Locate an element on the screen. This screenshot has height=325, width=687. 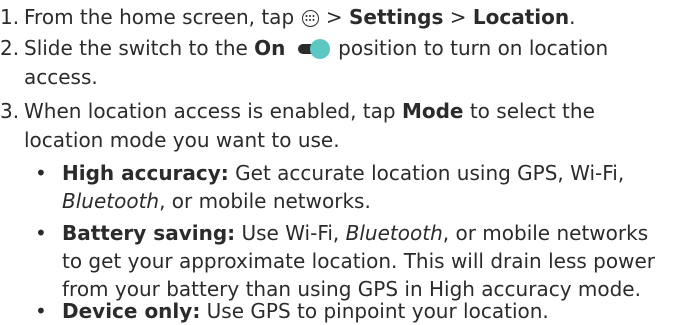
location-label: Location is located at coordinates (521, 17).